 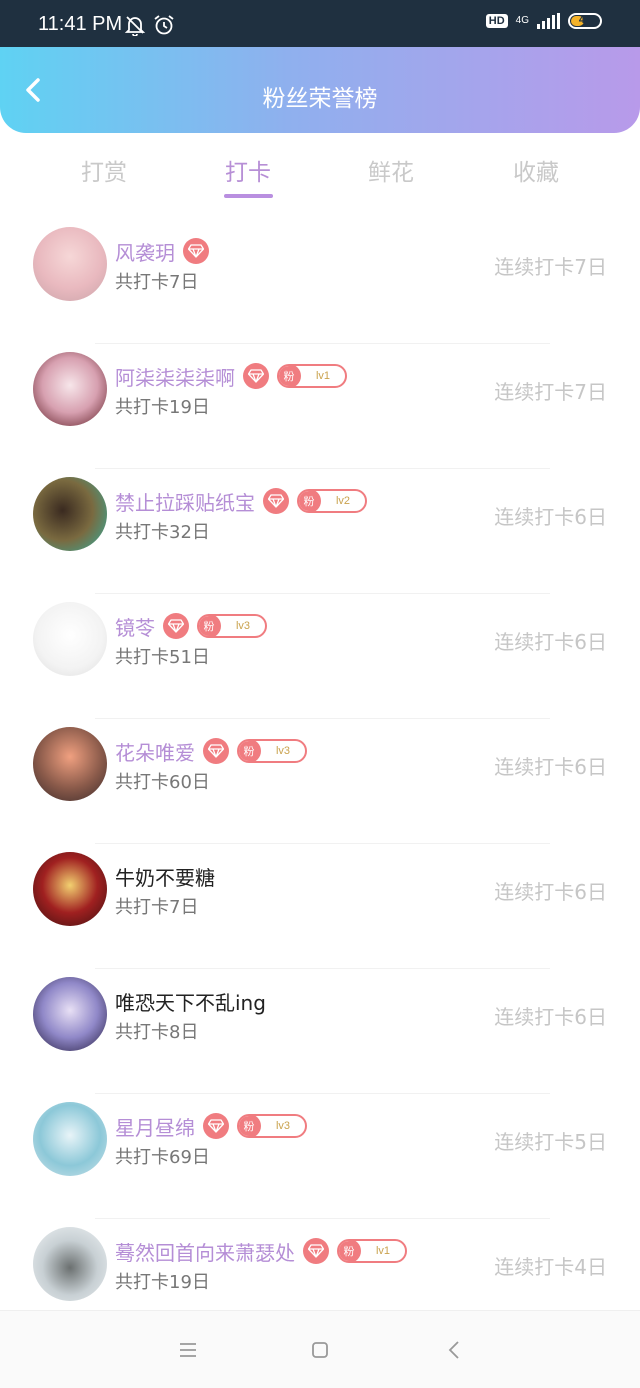 I want to click on network-label: 4G, so click(x=522, y=20).